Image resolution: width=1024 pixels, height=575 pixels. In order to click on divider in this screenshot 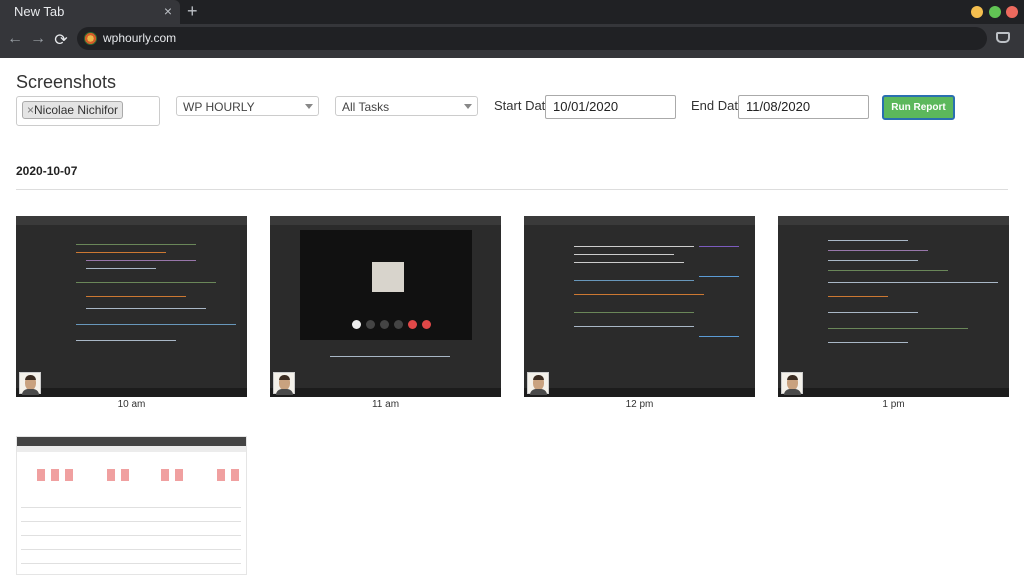, I will do `click(512, 189)`.